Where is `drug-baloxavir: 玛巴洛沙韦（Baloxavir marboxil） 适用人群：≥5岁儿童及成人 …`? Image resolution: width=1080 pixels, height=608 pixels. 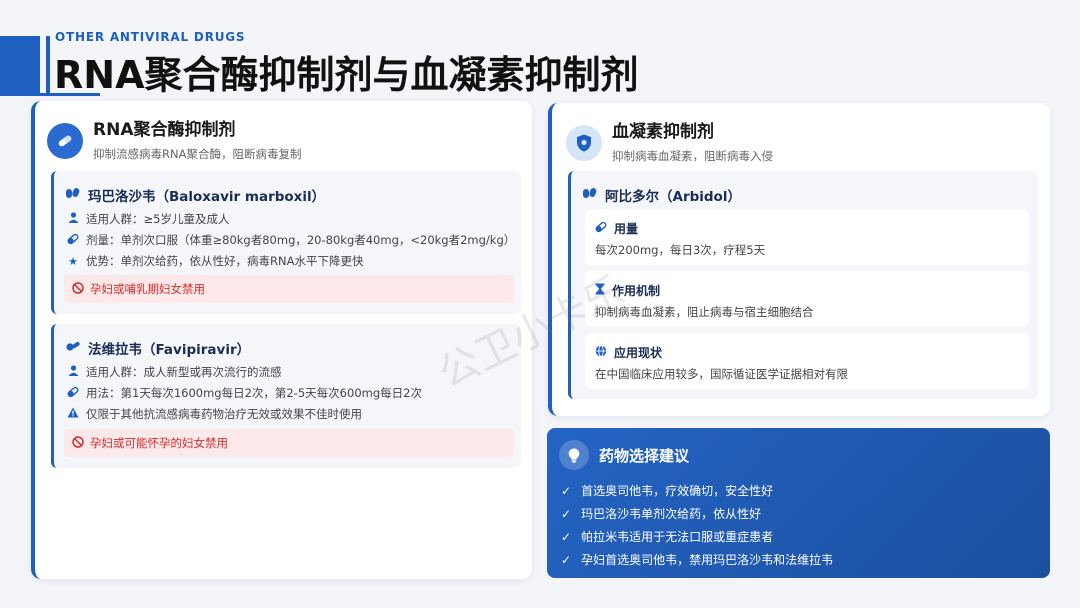 drug-baloxavir: 玛巴洛沙韦（Baloxavir marboxil） 适用人群：≥5岁儿童及成人 … is located at coordinates (286, 242).